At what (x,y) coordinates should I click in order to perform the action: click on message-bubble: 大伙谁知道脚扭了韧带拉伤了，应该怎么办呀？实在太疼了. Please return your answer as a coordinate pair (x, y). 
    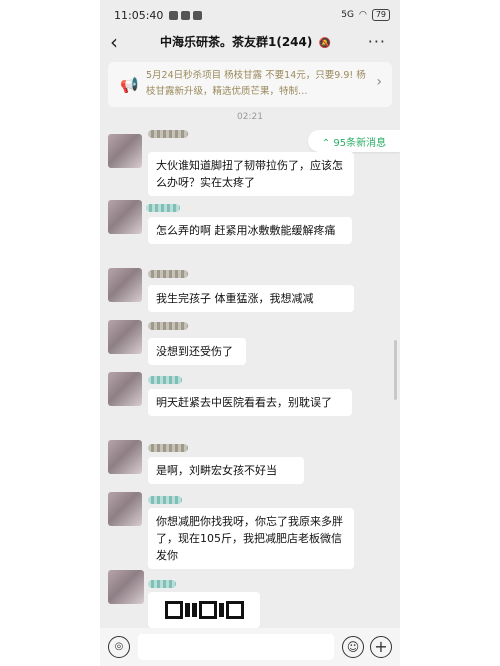
    Looking at the image, I should click on (251, 174).